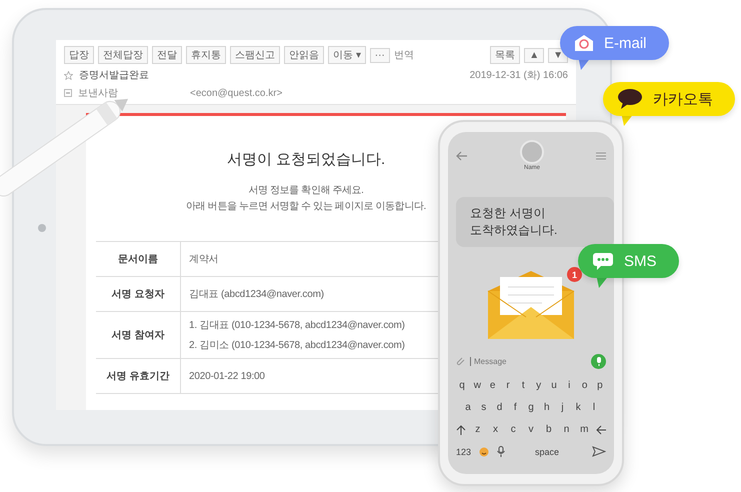  Describe the element at coordinates (630, 99) in the screenshot. I see `speech-bubble-icon` at that location.